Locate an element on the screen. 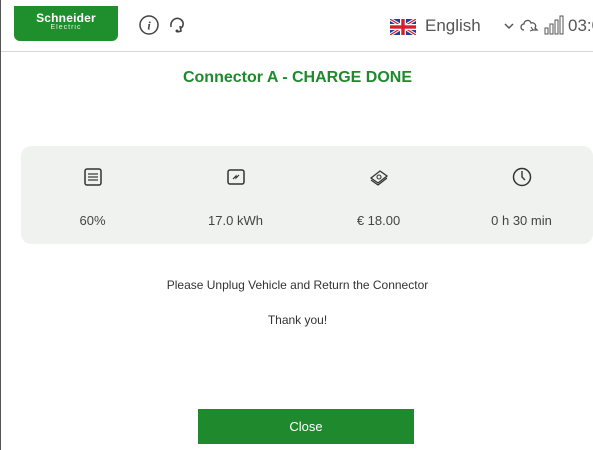  header-bar: Schneider Electric i English 03: is located at coordinates (297, 26).